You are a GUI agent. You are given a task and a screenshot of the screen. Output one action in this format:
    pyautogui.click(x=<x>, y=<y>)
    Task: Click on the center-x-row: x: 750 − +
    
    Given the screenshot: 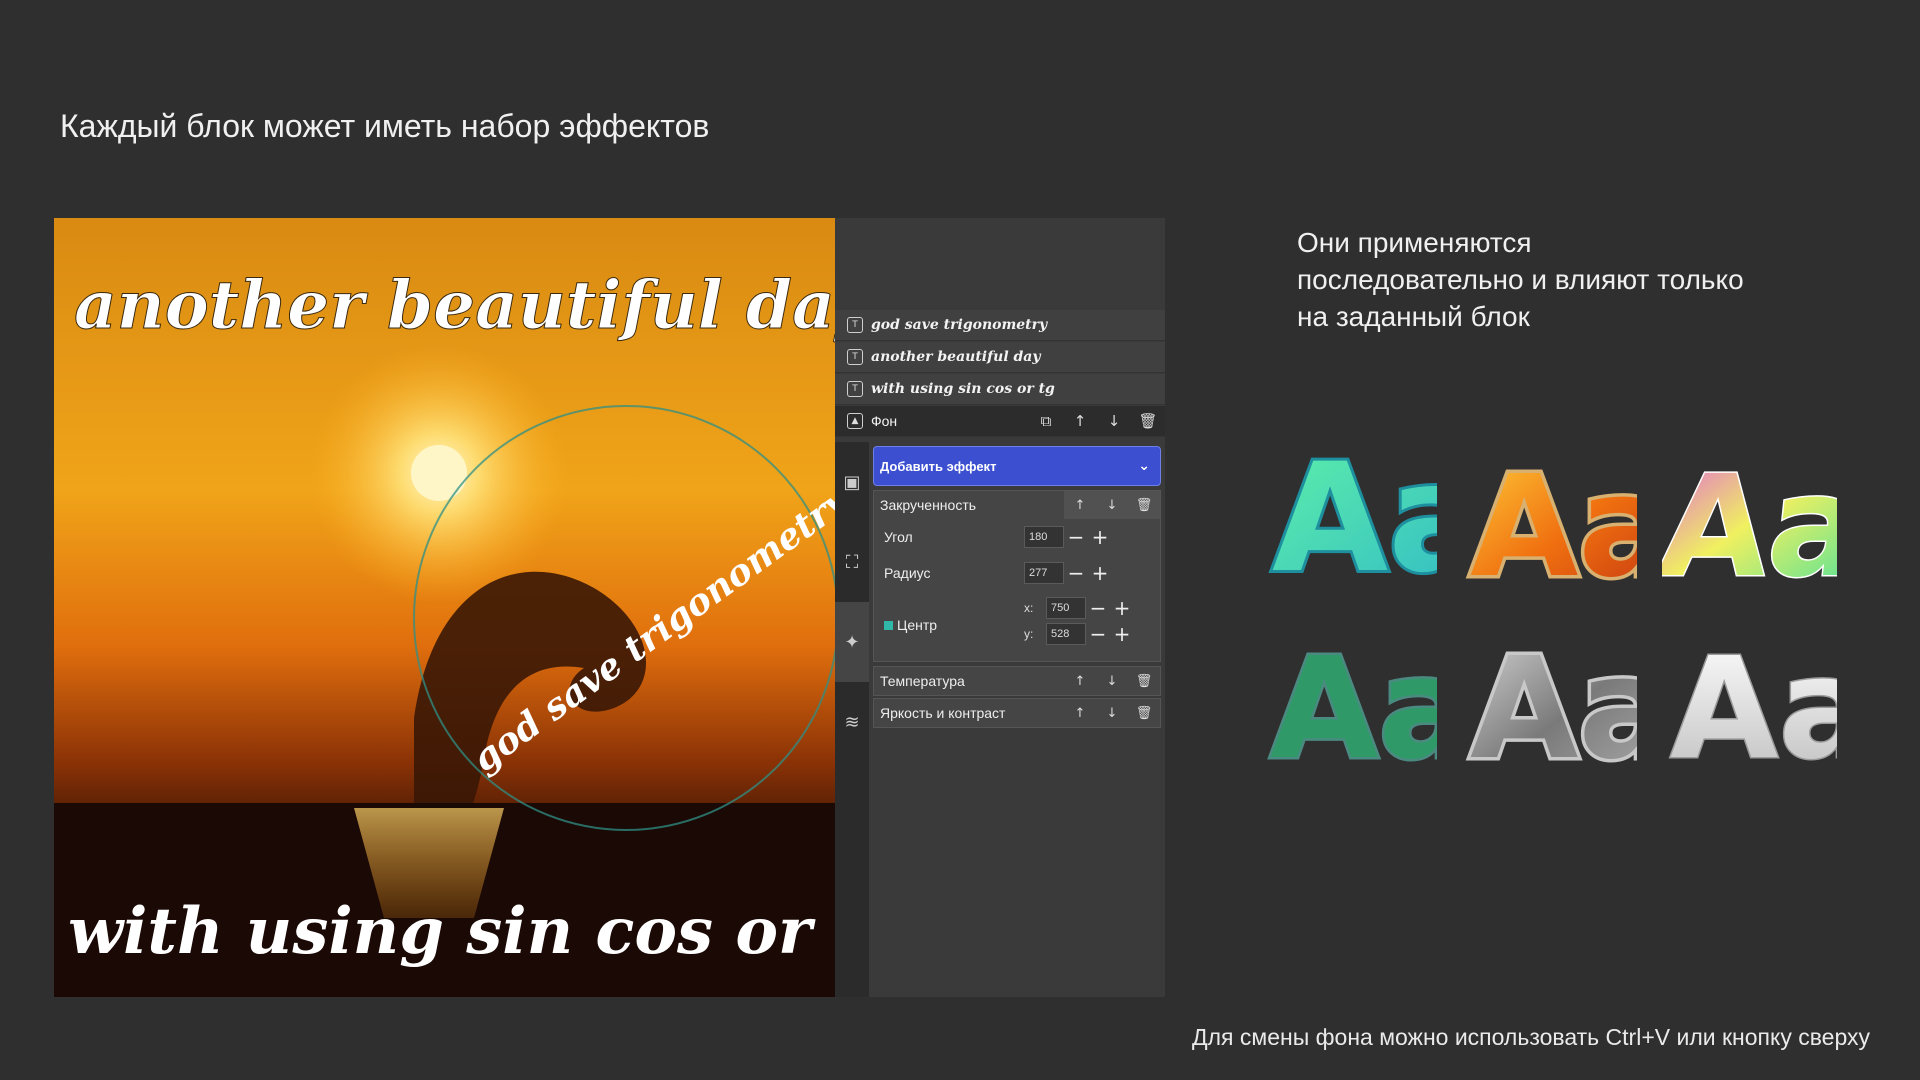 What is the action you would take?
    pyautogui.click(x=1079, y=608)
    